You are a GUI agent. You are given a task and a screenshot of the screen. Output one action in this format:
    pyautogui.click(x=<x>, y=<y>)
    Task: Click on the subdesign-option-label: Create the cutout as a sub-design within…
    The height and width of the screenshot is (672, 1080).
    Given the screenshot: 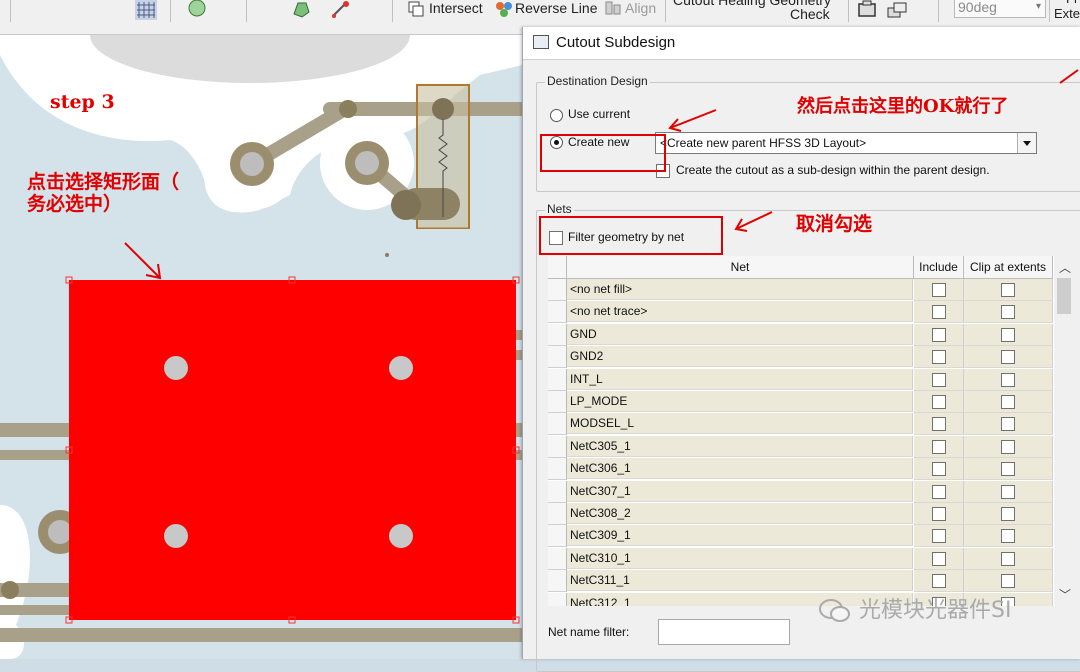 What is the action you would take?
    pyautogui.click(x=833, y=170)
    